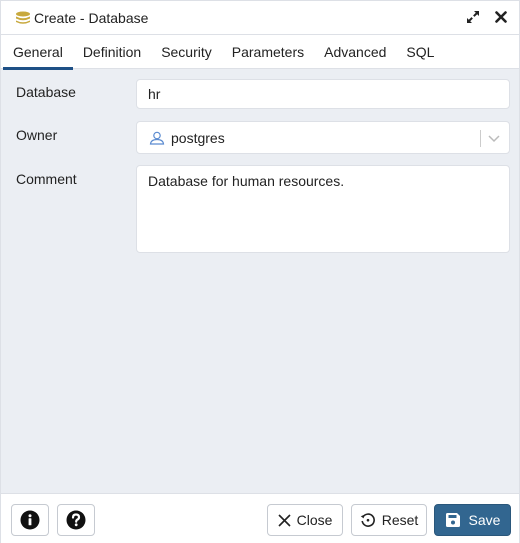  I want to click on reset-label: Reset, so click(400, 520).